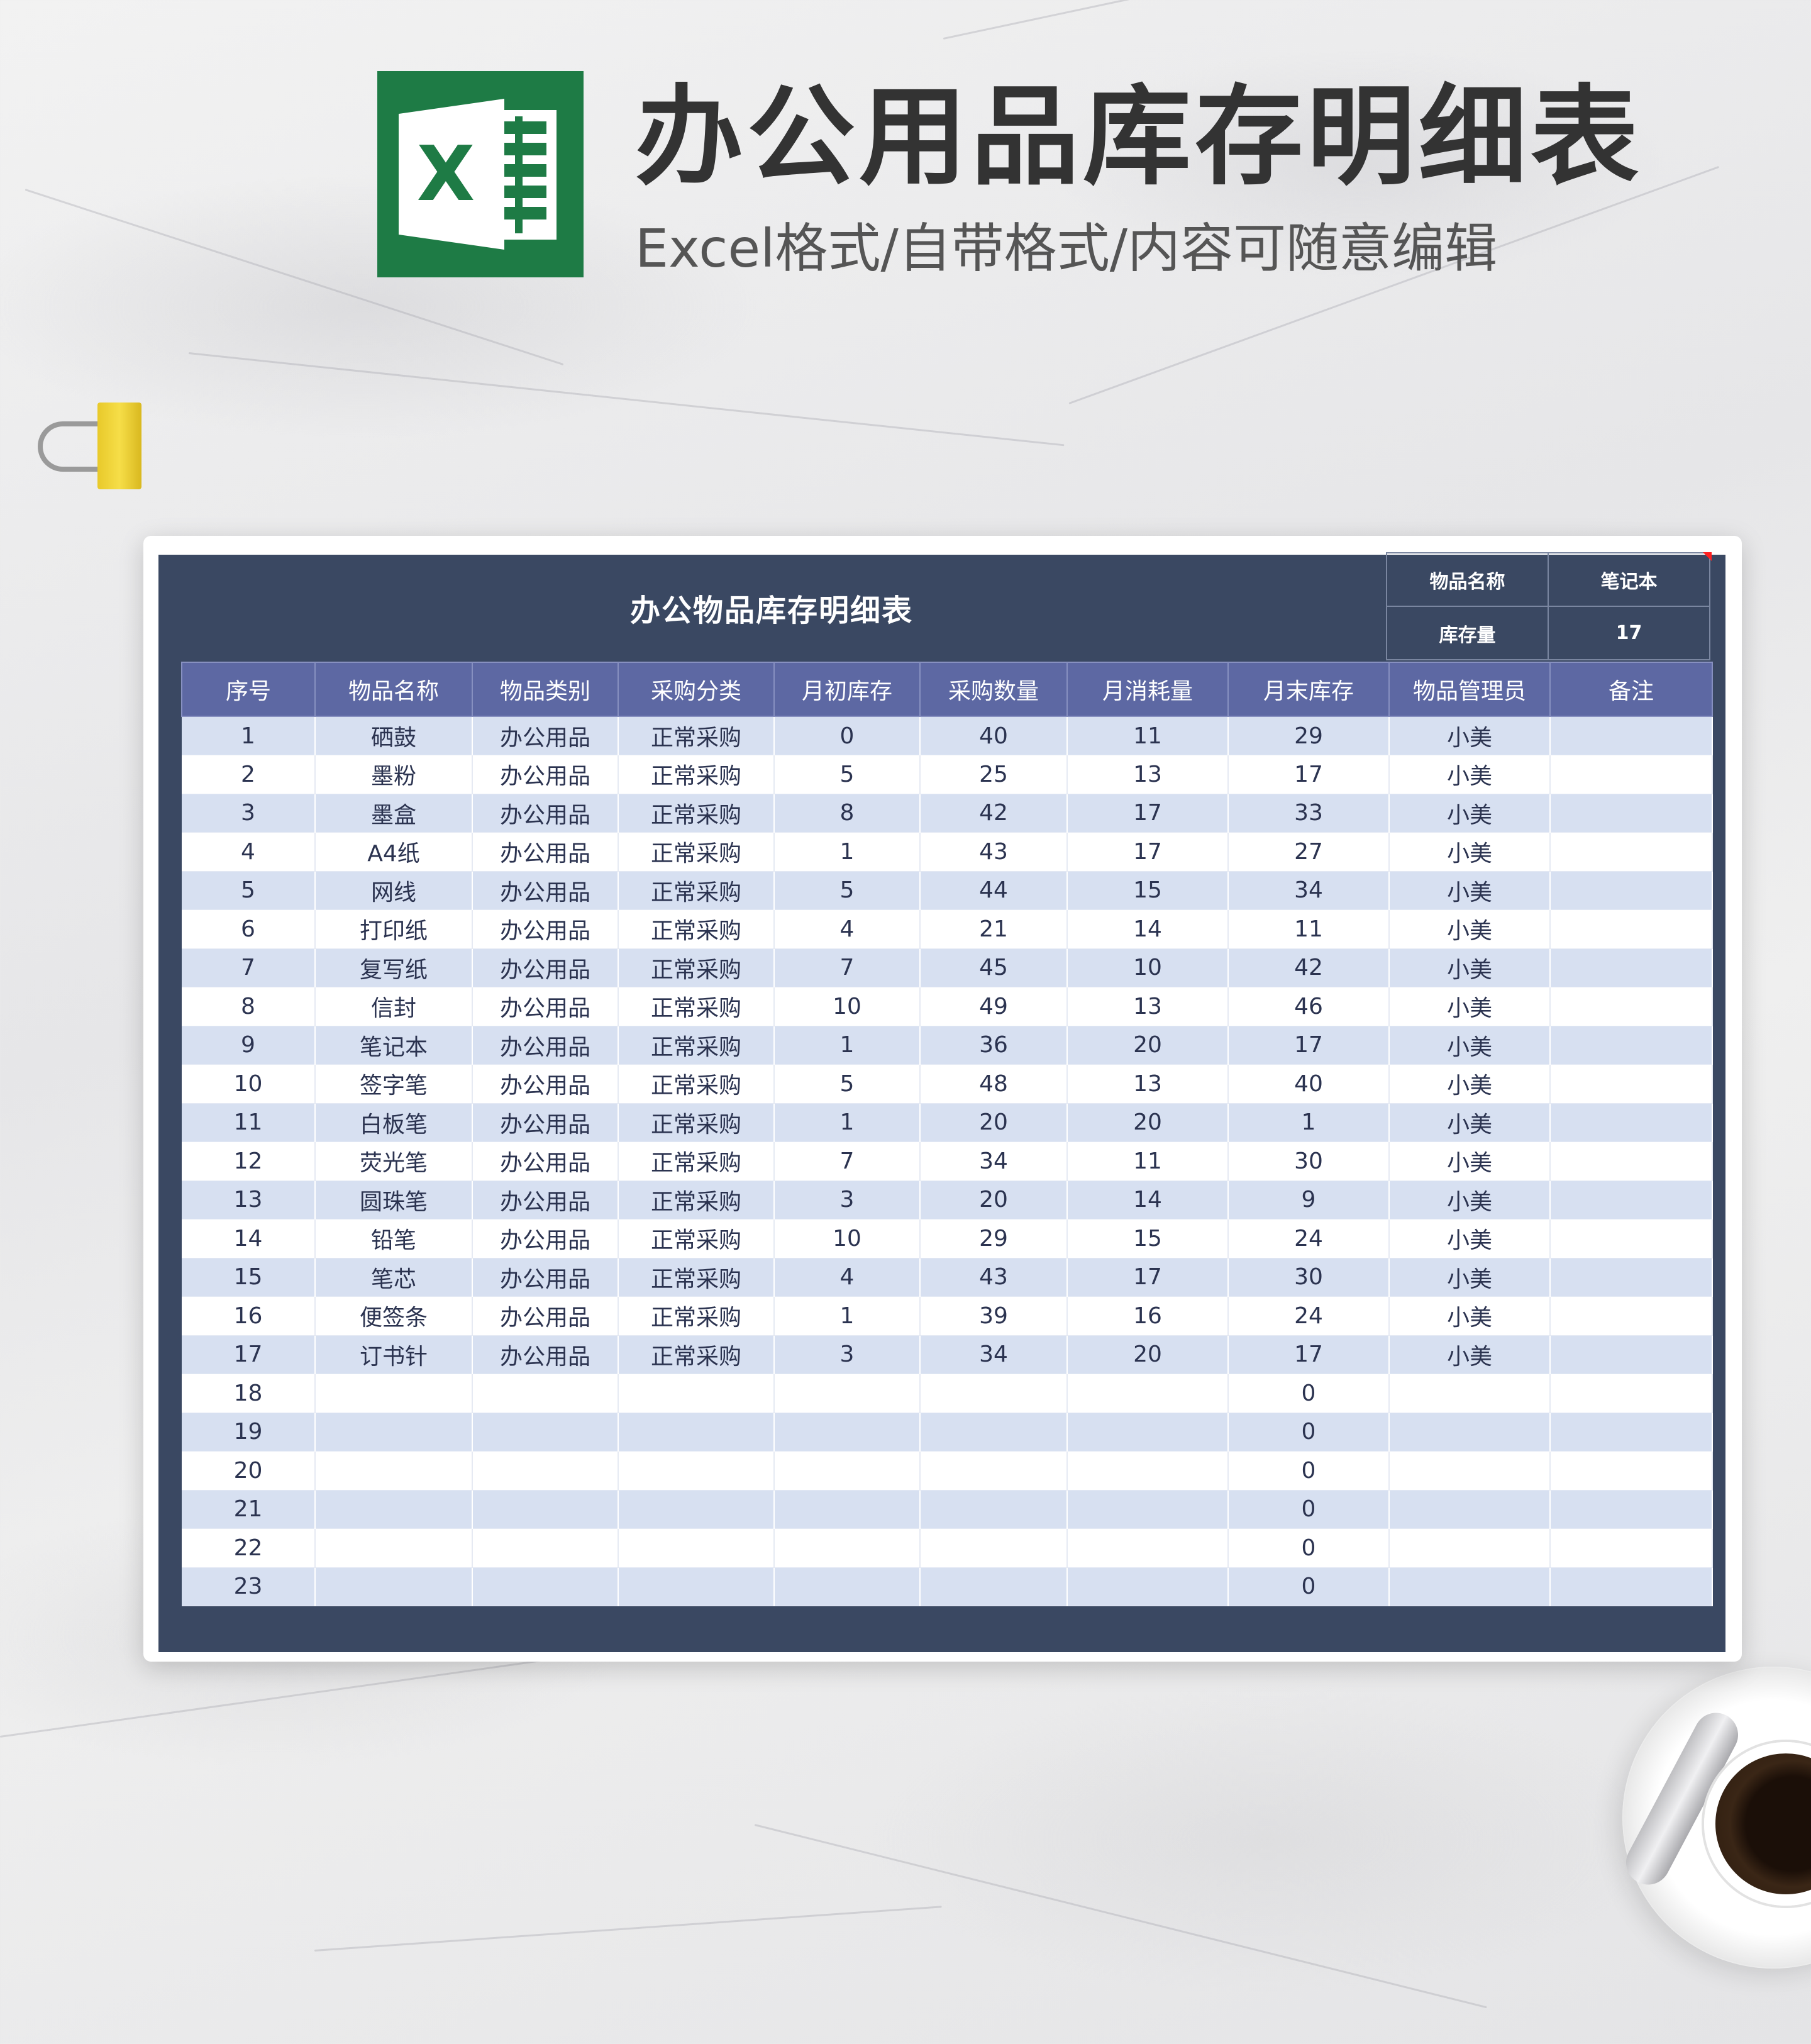 The height and width of the screenshot is (2044, 1811). Describe the element at coordinates (249, 1123) in the screenshot. I see `cell-col-index: 11` at that location.